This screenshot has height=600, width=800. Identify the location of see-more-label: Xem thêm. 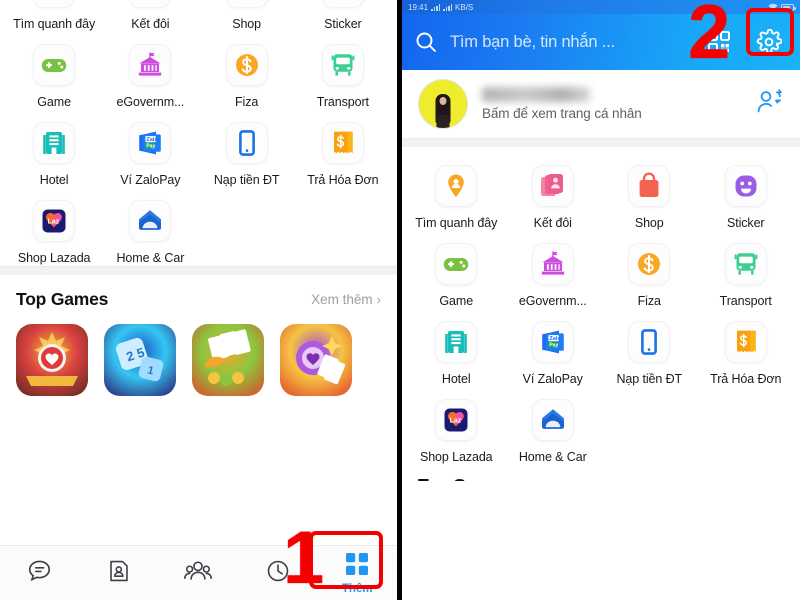
(342, 299).